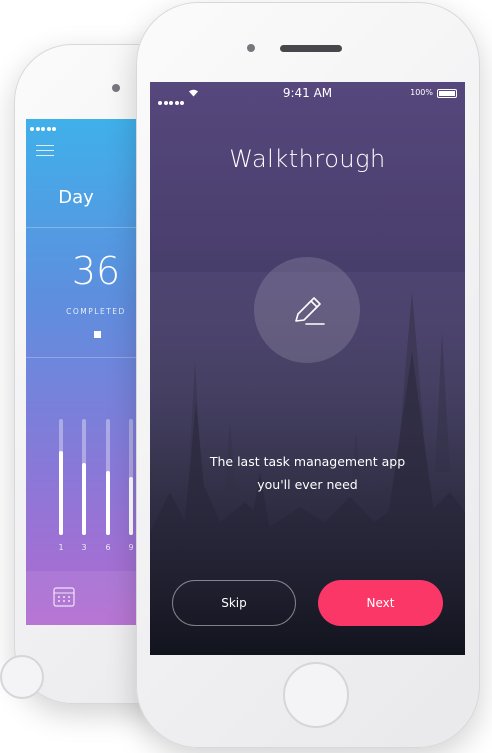 The height and width of the screenshot is (753, 492). I want to click on pencil-icon, so click(310, 311).